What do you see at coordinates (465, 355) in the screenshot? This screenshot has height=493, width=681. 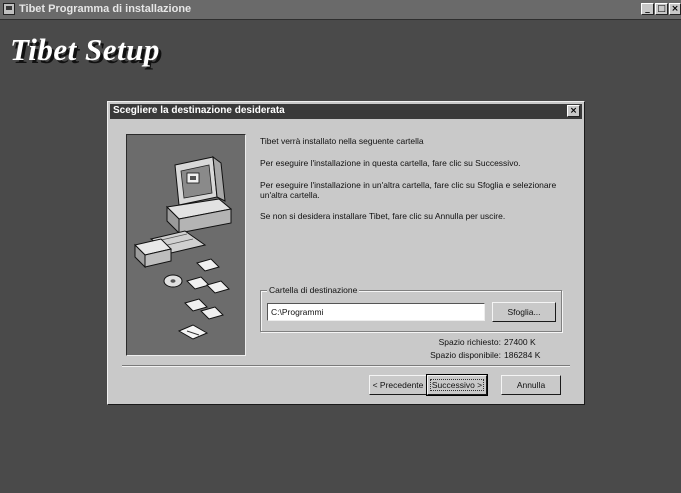 I see `space-available-label: Spazio disponibile:` at bounding box center [465, 355].